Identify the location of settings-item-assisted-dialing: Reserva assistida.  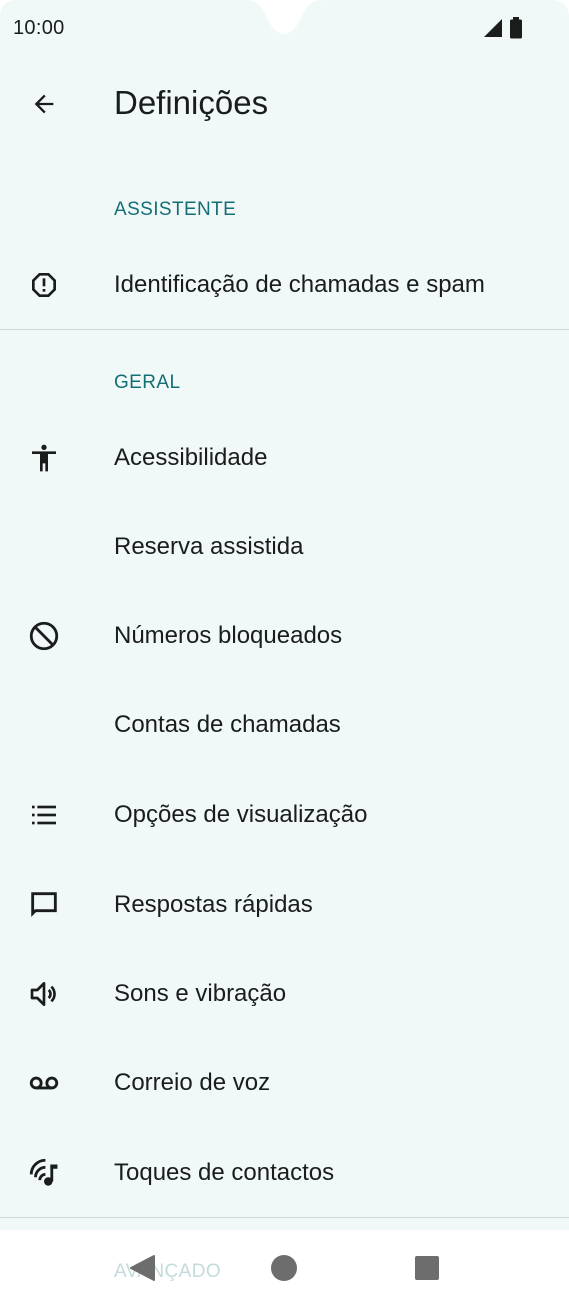
(284, 546).